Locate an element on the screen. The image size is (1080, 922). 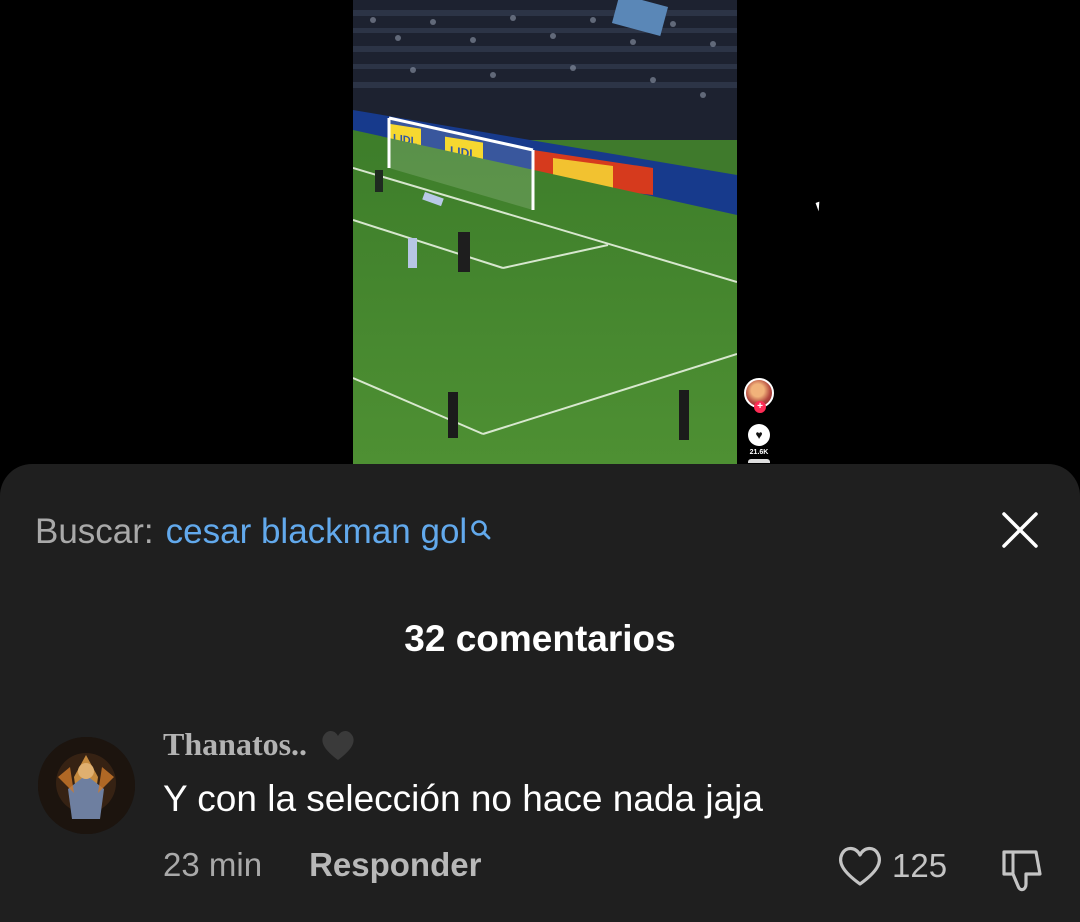
search-icon is located at coordinates (481, 527).